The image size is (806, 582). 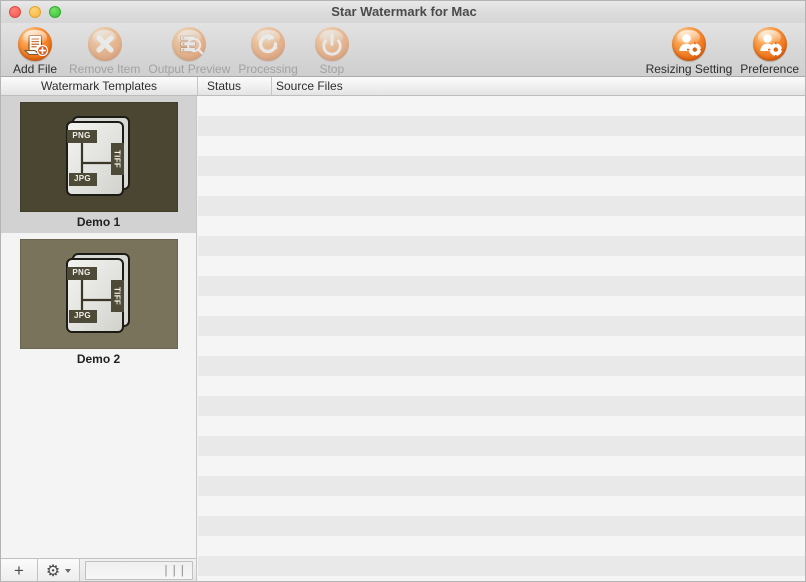 What do you see at coordinates (53, 571) in the screenshot?
I see `gear-icon: ⚙` at bounding box center [53, 571].